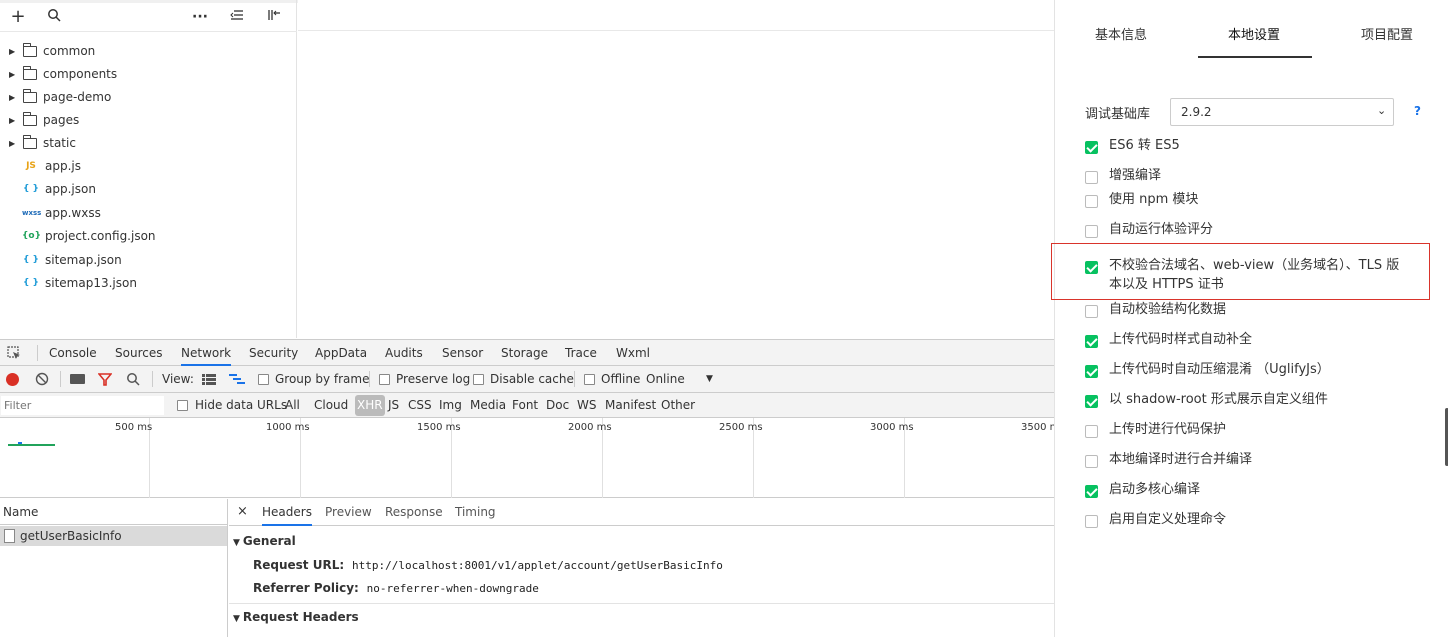 This screenshot has height=637, width=1448. Describe the element at coordinates (488, 405) in the screenshot. I see `type-filter-media: Media` at that location.